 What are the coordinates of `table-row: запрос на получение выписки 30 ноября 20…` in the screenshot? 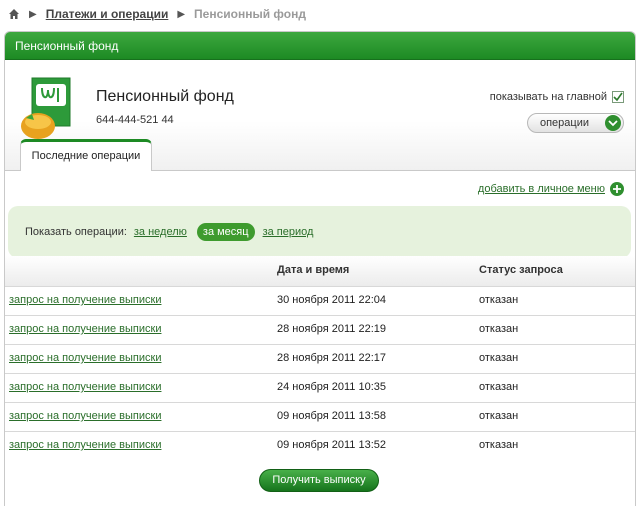 It's located at (320, 300).